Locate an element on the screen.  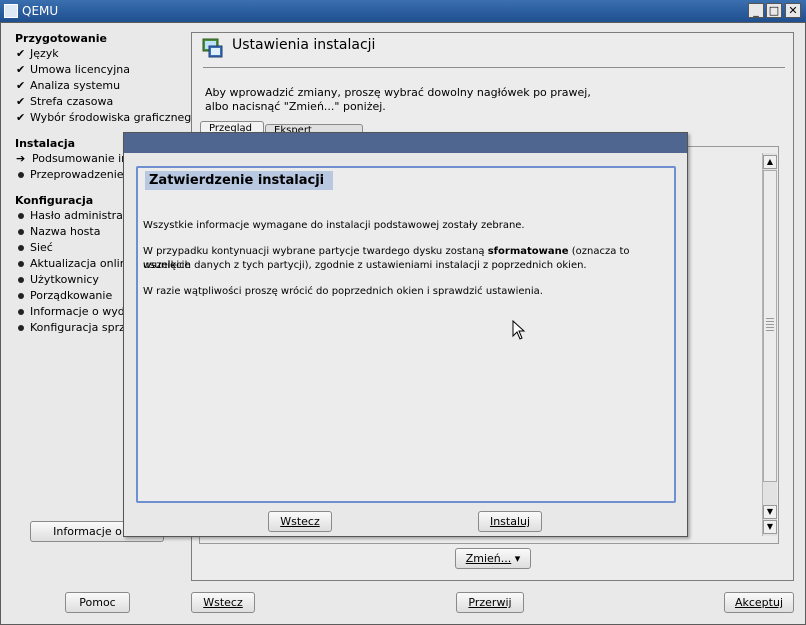
sidebar-item-license: ✔ Umowa licencyjna is located at coordinates (73, 70).